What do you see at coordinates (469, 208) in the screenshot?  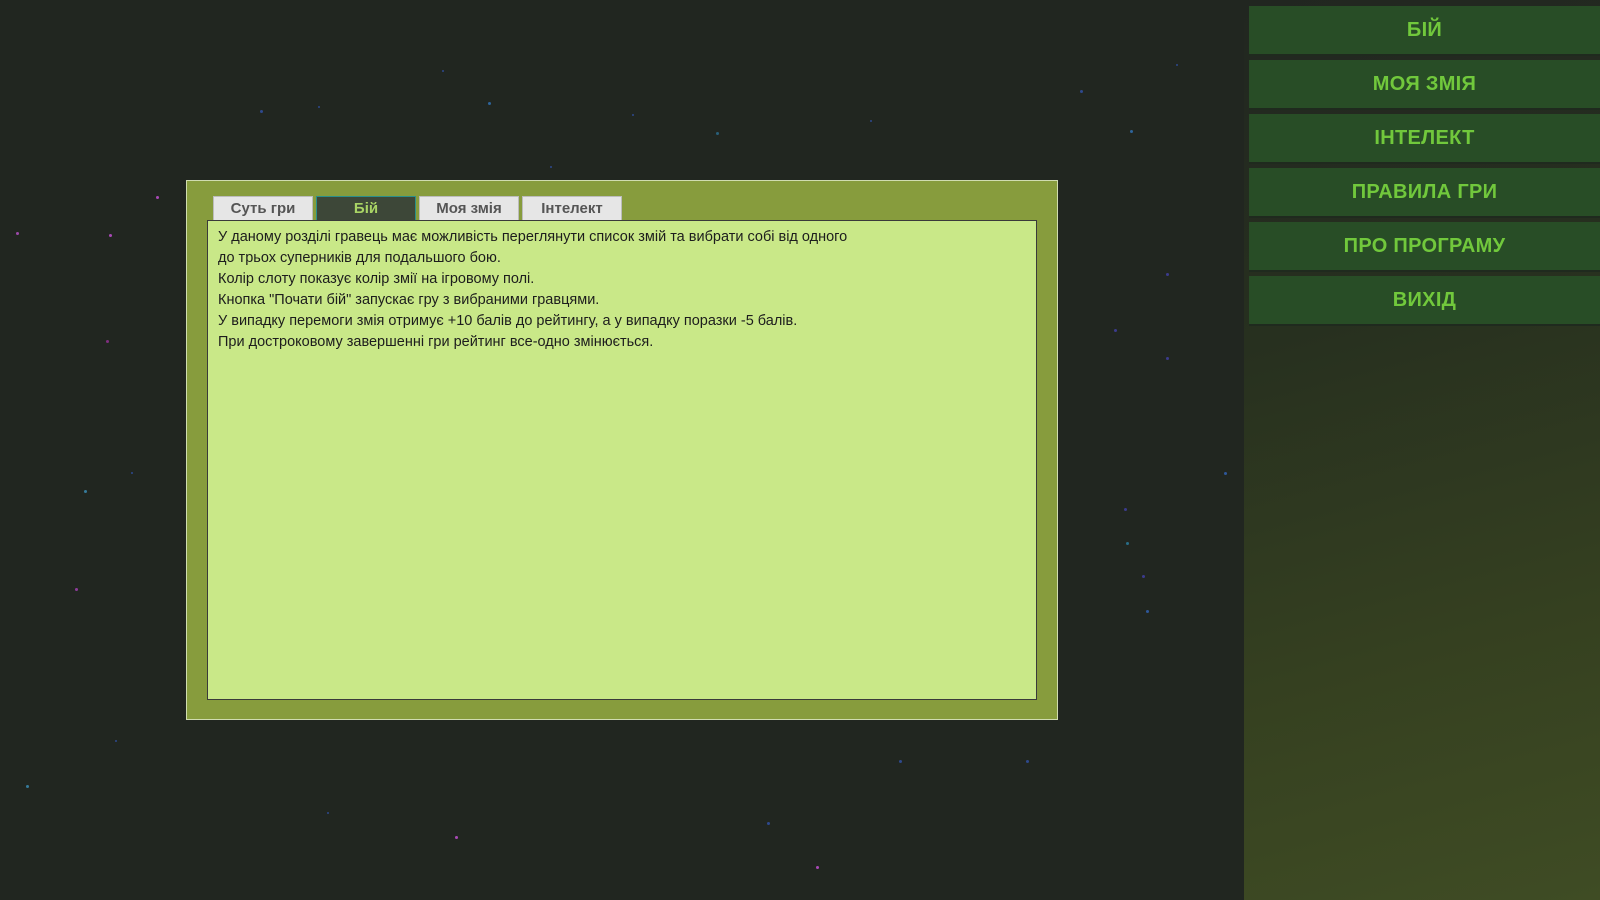 I see `tab-my-snake: Моя змія` at bounding box center [469, 208].